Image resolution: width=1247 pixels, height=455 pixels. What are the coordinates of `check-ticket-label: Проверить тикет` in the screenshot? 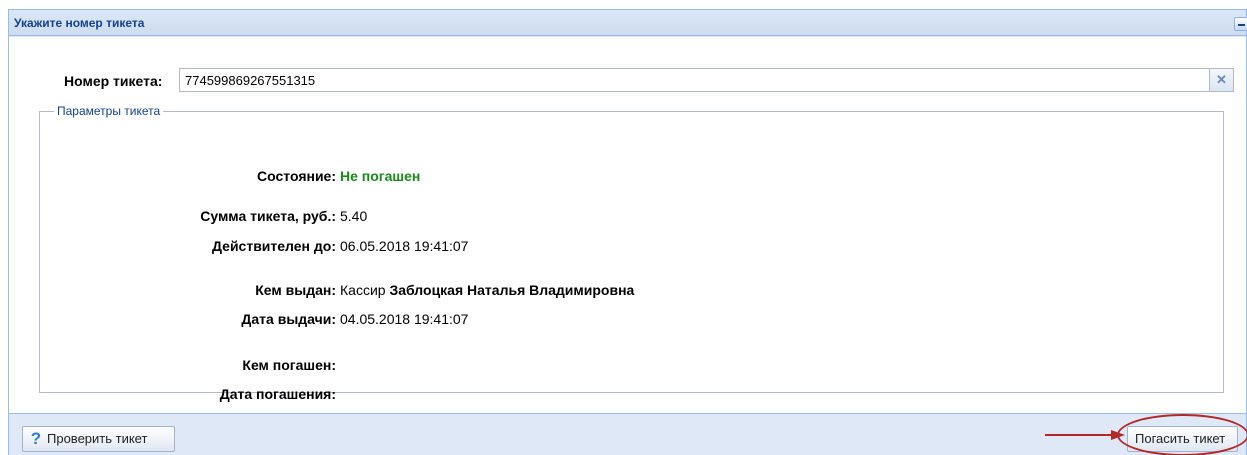 It's located at (97, 438).